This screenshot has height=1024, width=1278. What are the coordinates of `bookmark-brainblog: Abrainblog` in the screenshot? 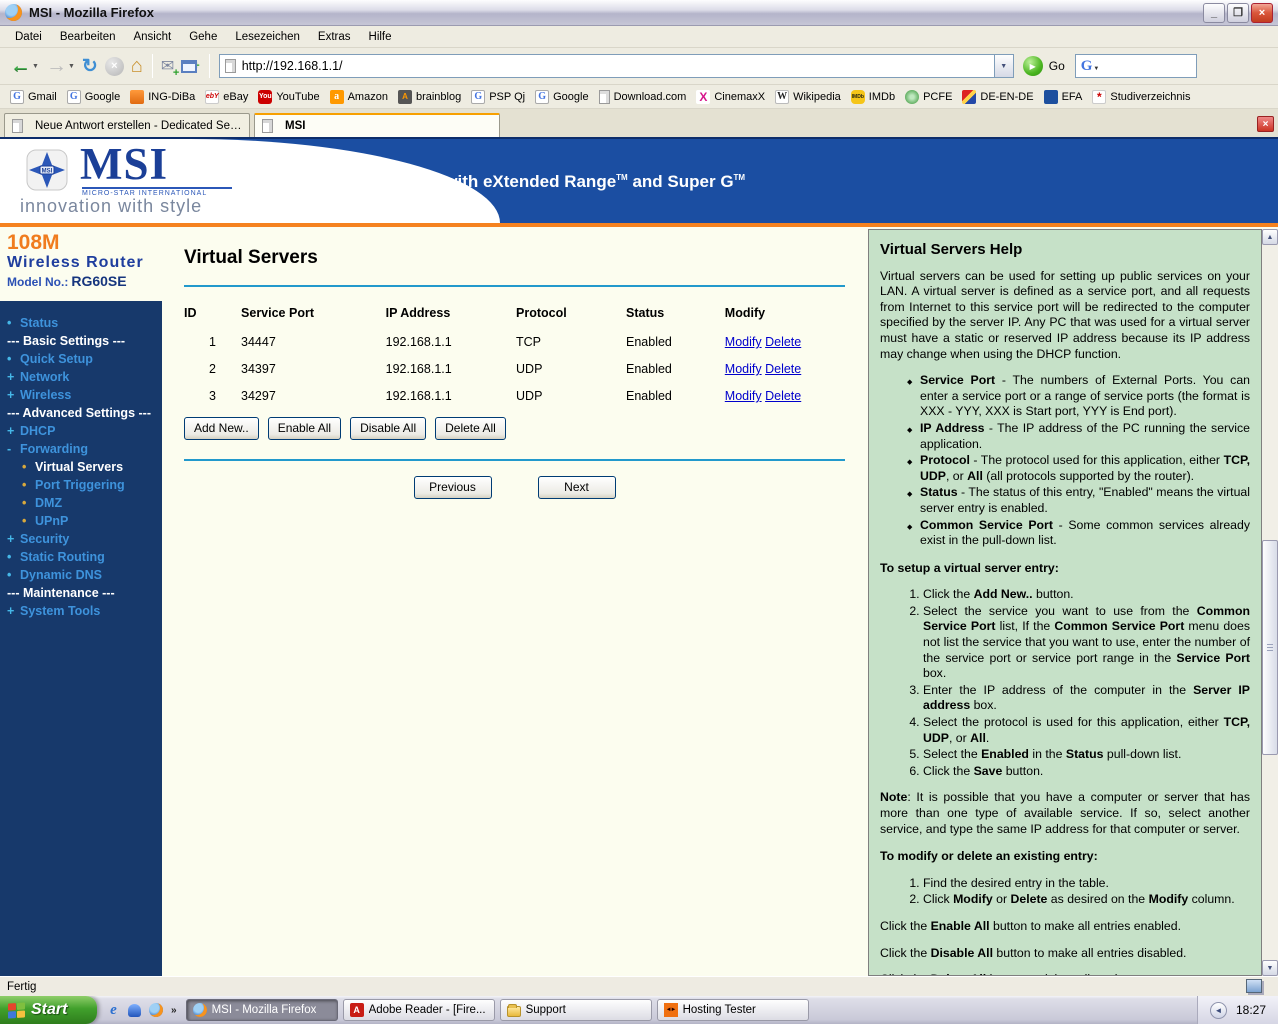 It's located at (429, 97).